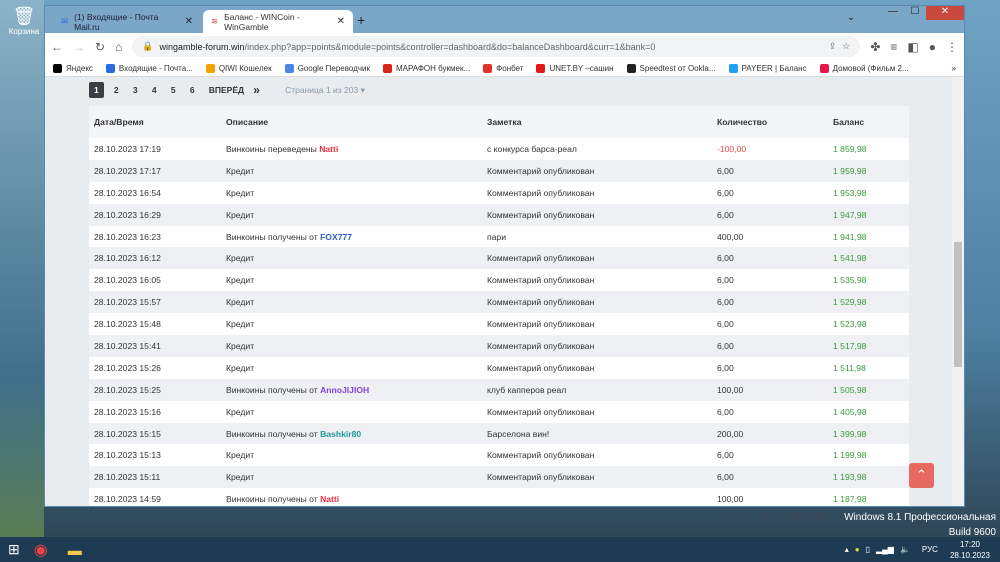  Describe the element at coordinates (340, 434) in the screenshot. I see `user-link: Bashkir80` at that location.